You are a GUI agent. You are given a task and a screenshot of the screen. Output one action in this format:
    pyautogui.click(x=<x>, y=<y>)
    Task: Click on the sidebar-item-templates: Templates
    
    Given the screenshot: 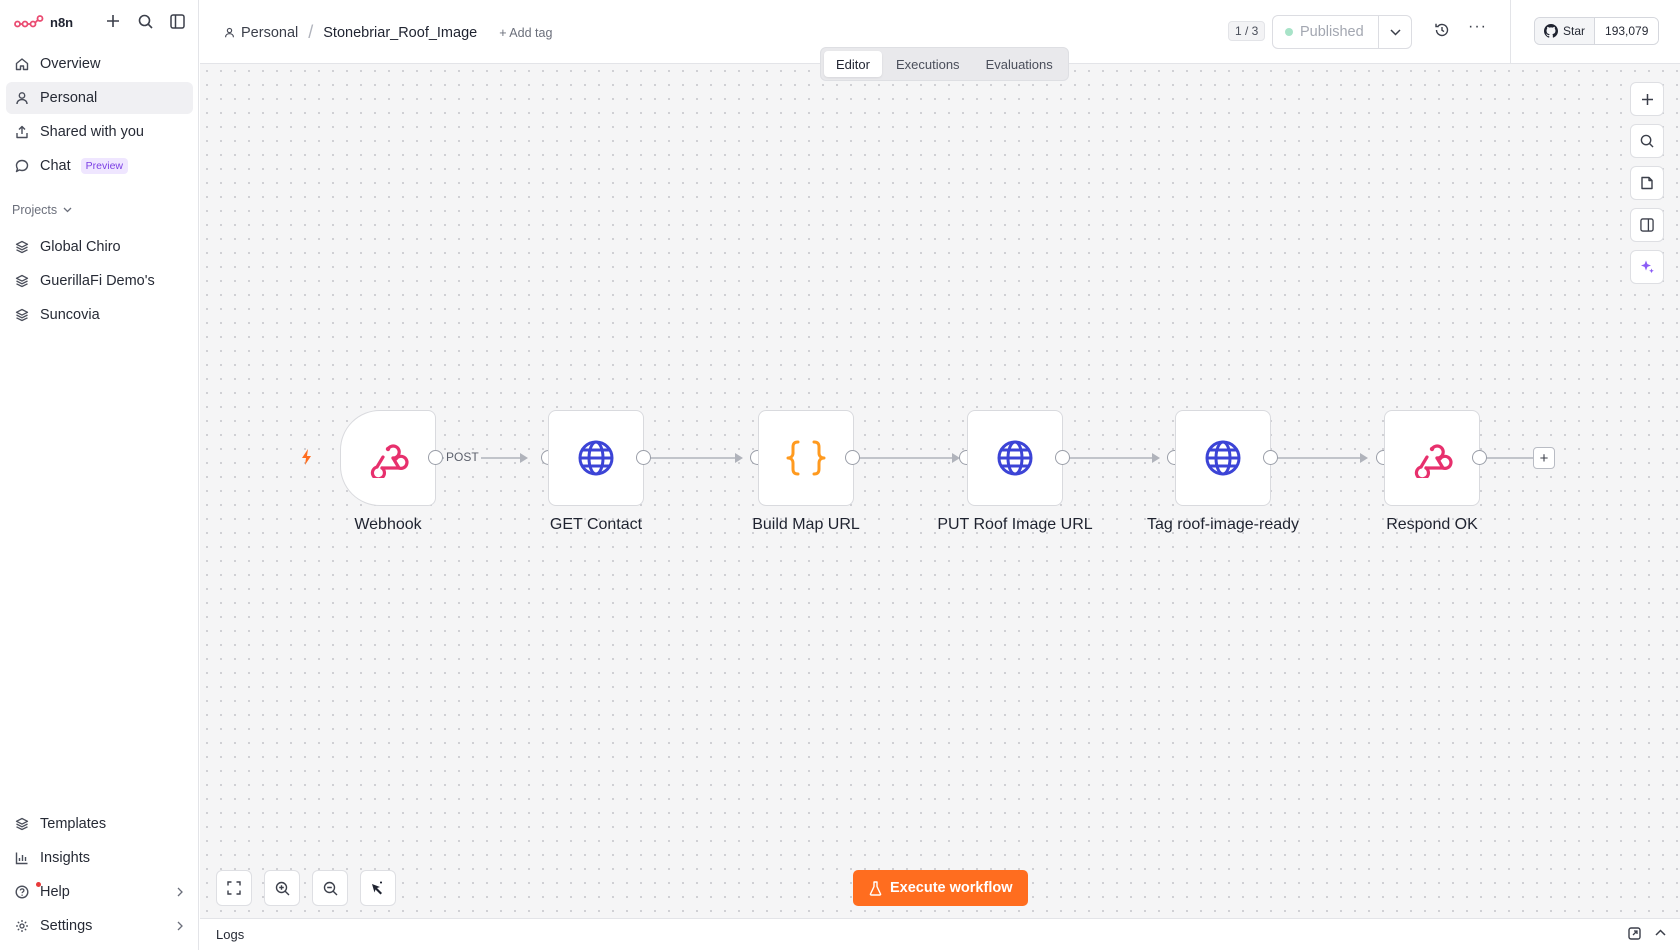 What is the action you would take?
    pyautogui.click(x=99, y=824)
    